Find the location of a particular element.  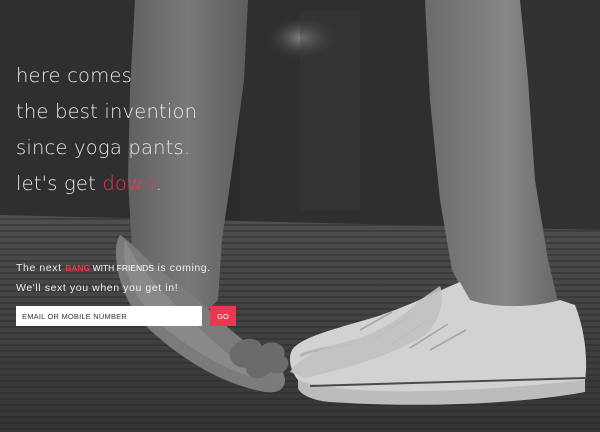

brand-name: BANG WITH FRIENDS is located at coordinates (109, 268).